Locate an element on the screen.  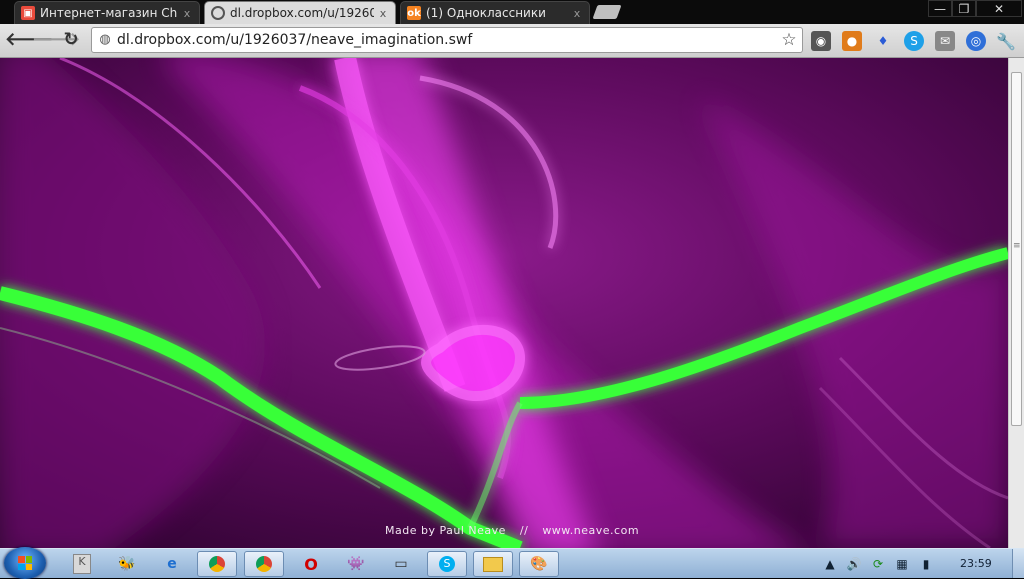
tab-title: (1) Одноклассники is located at coordinates (486, 13).